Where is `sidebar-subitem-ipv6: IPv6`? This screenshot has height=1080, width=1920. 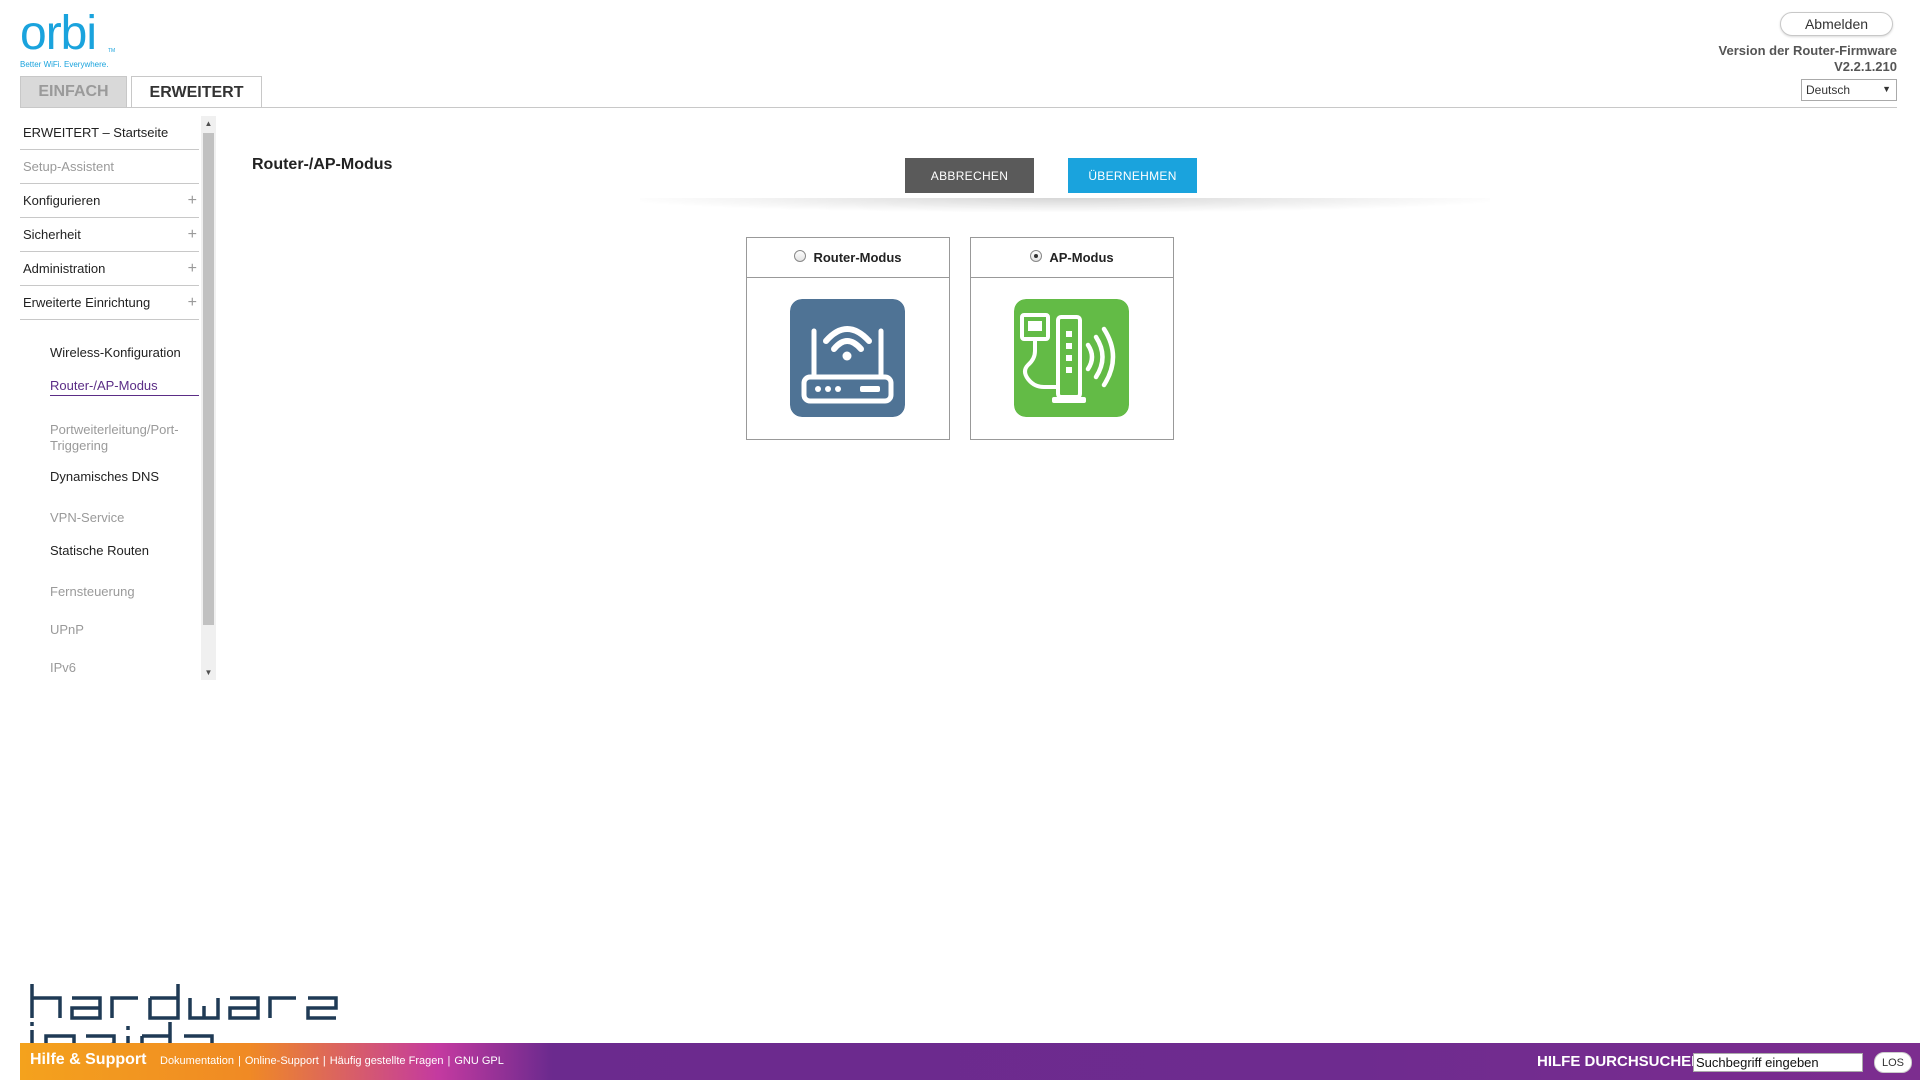 sidebar-subitem-ipv6: IPv6 is located at coordinates (124, 668).